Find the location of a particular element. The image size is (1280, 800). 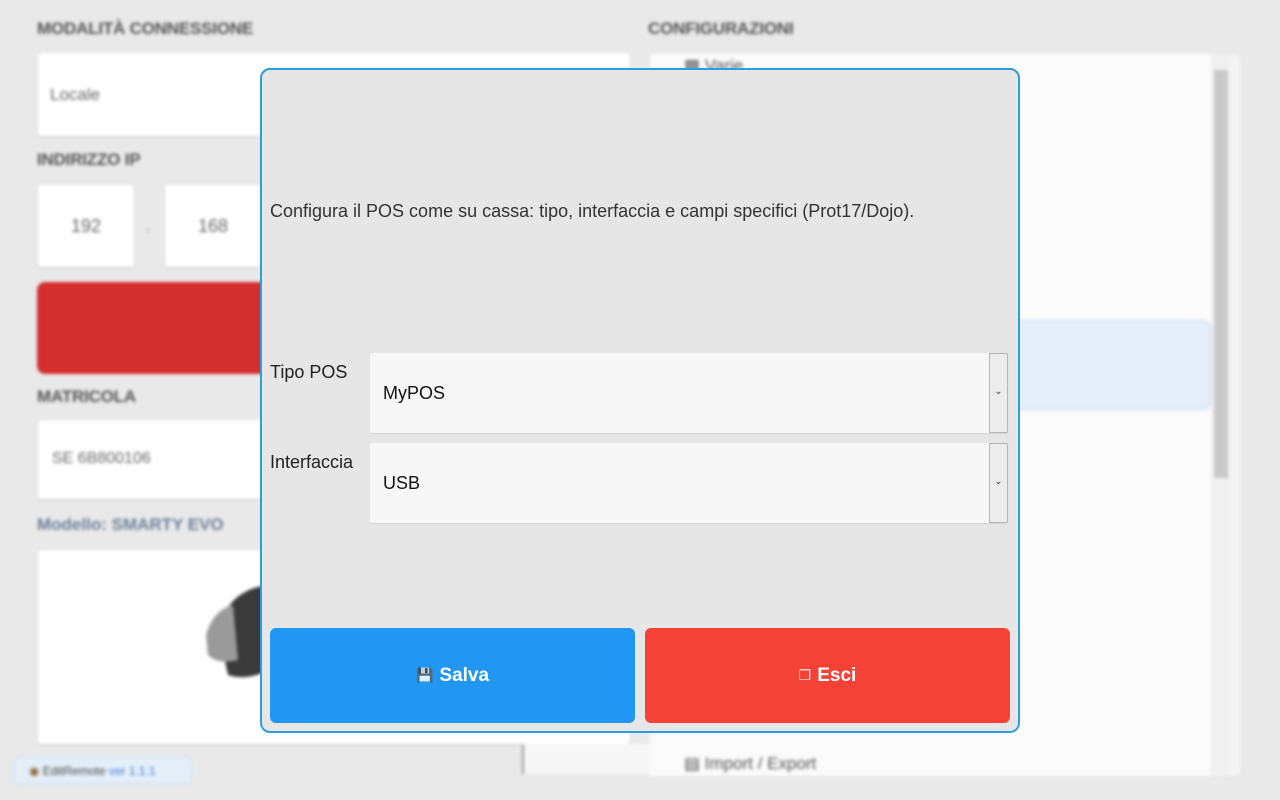

exit-button-label: Esci is located at coordinates (837, 675).